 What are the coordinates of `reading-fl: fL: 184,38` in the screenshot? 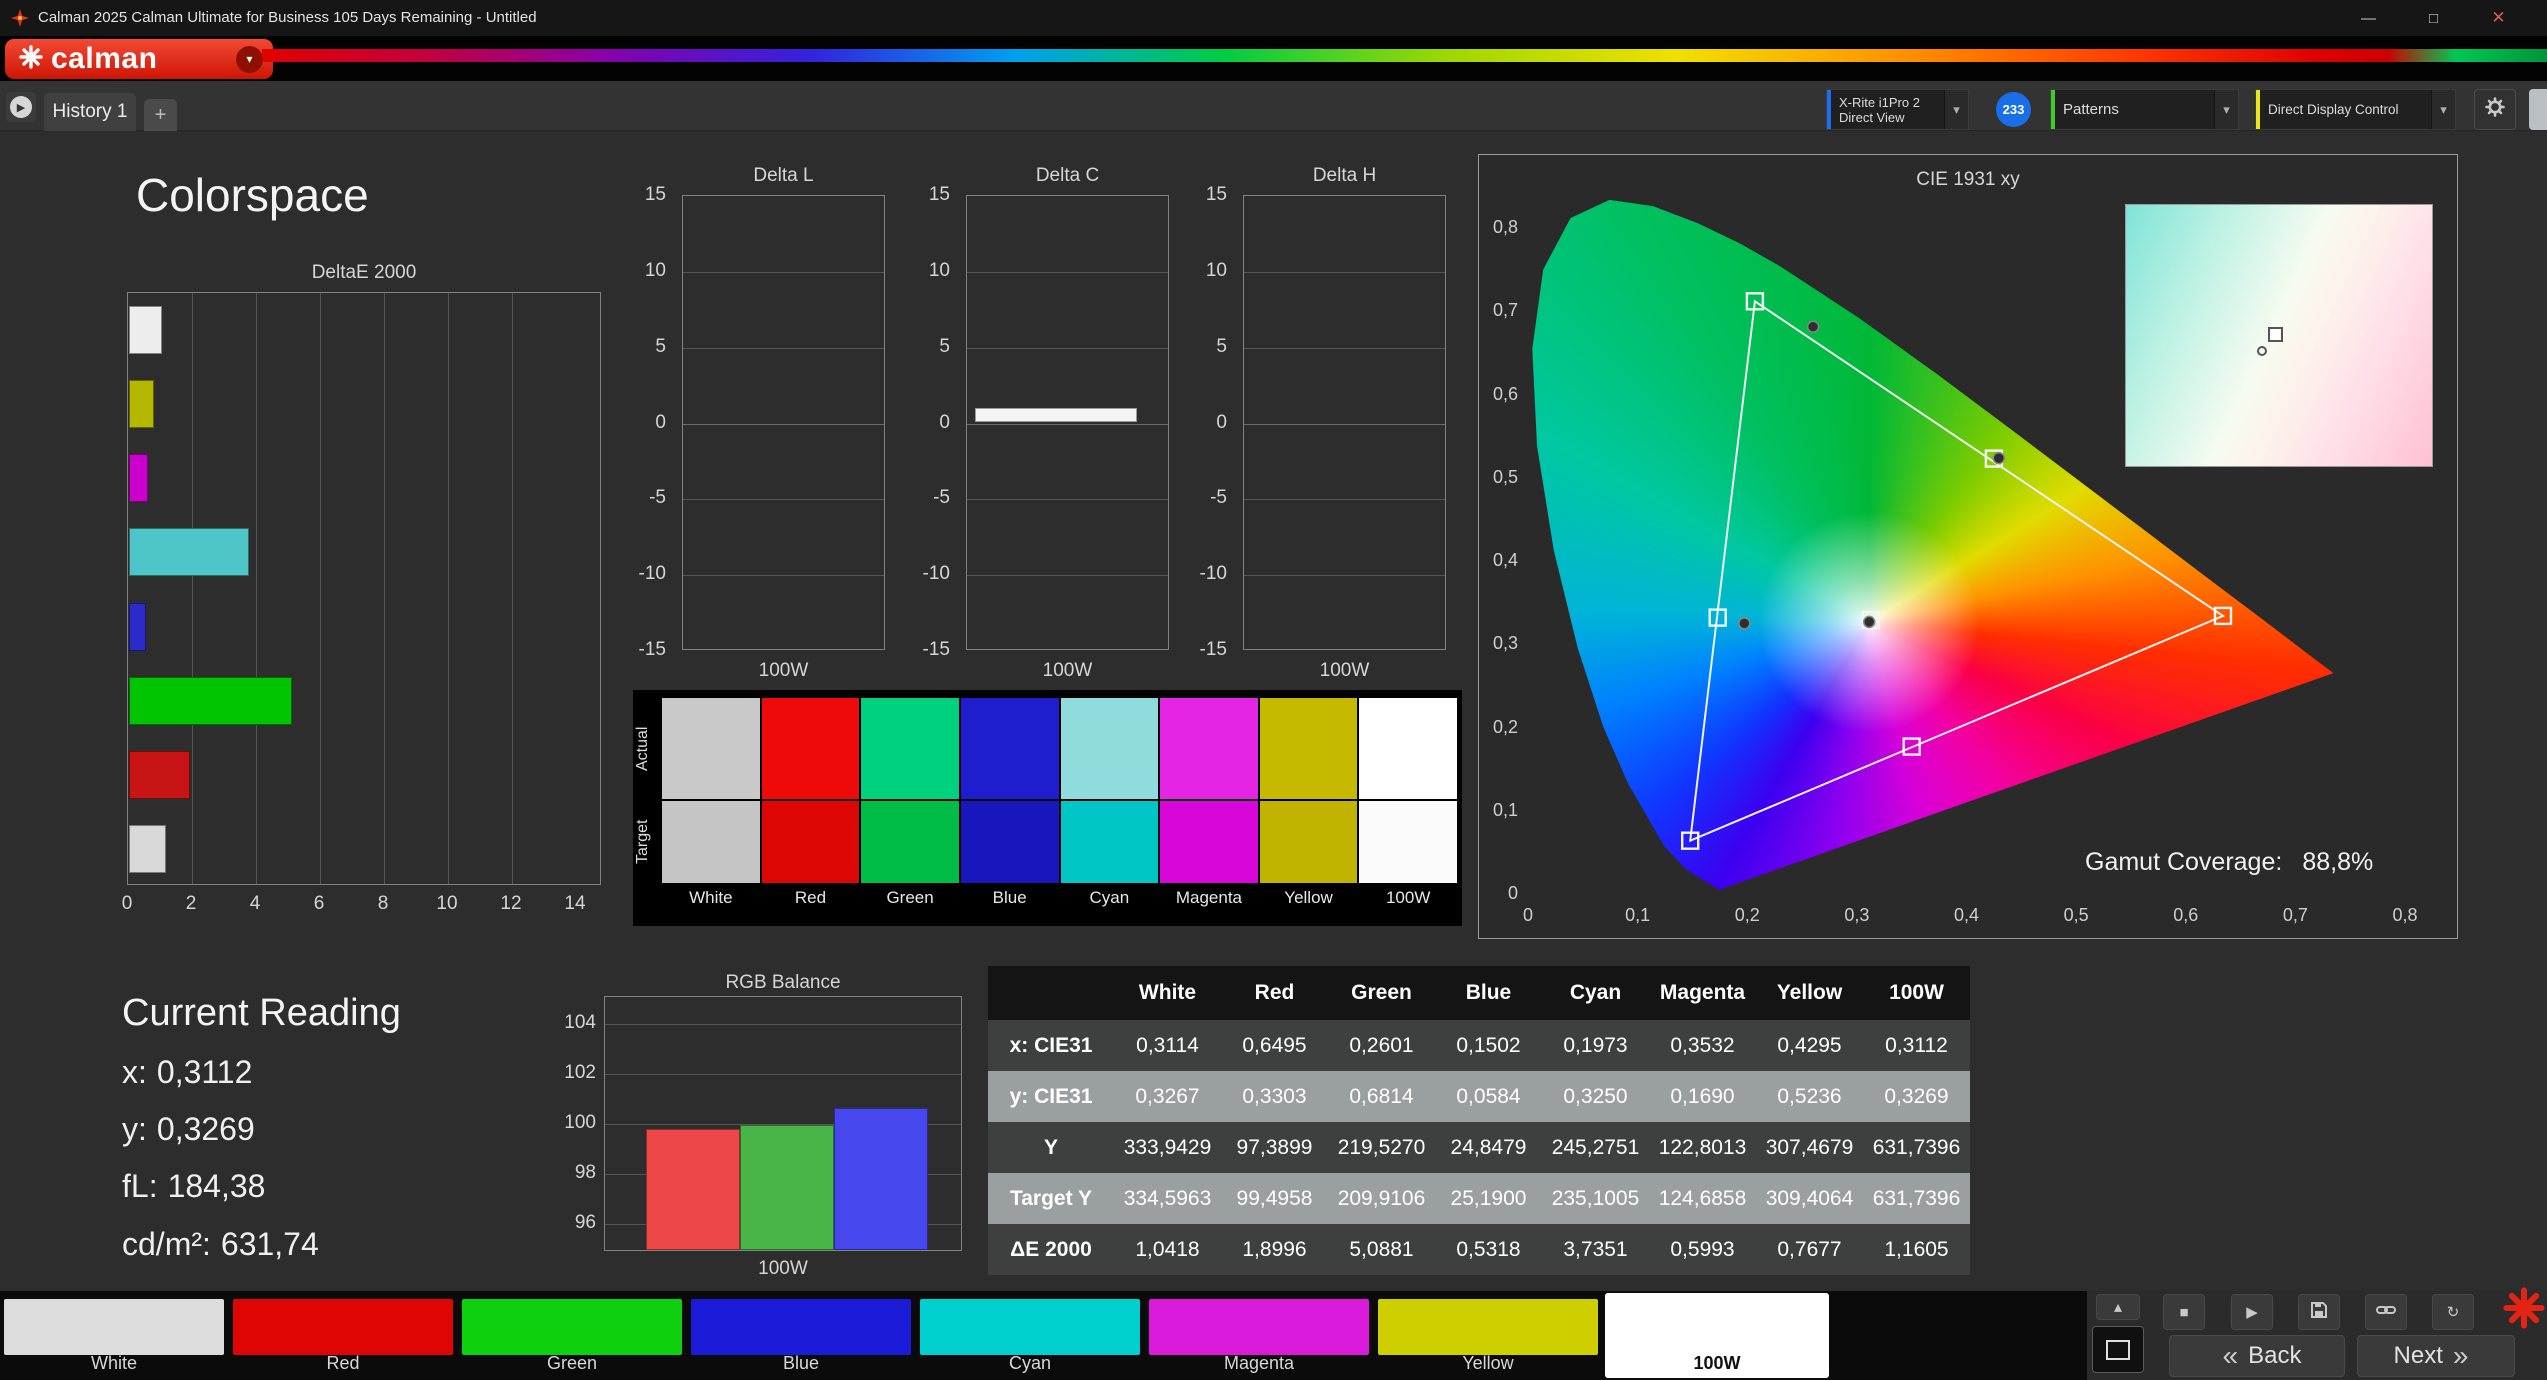 It's located at (194, 1186).